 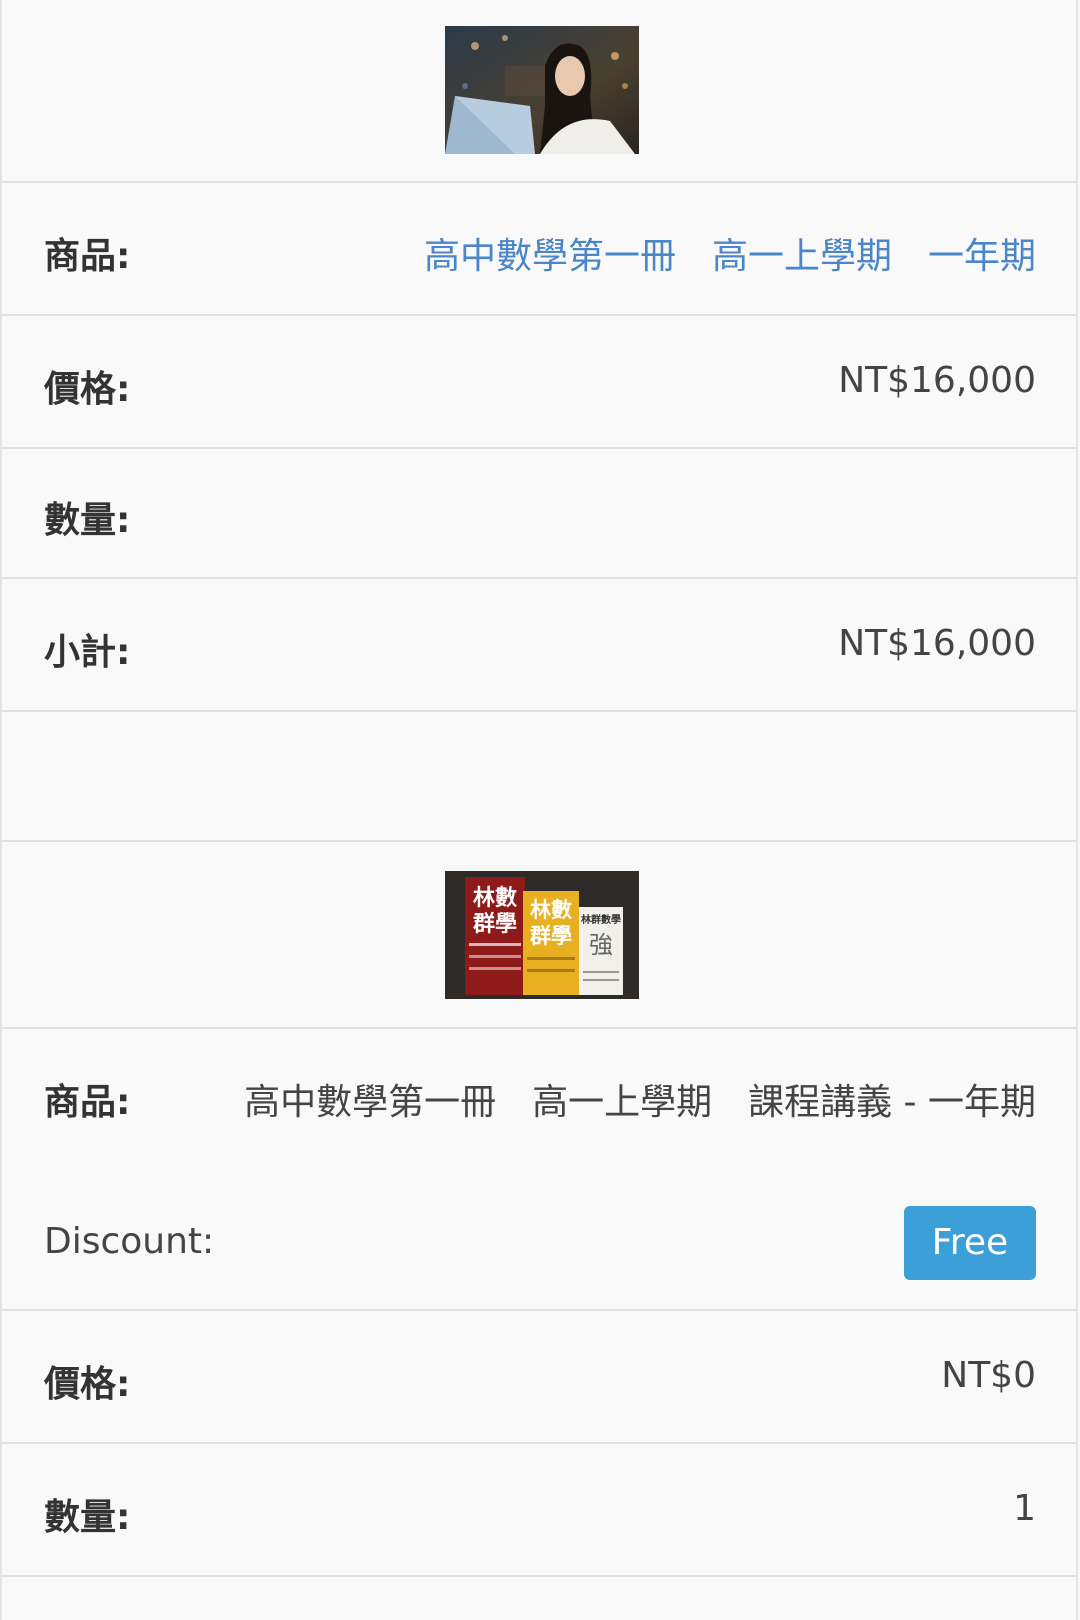 What do you see at coordinates (730, 253) in the screenshot?
I see `product-name-link: 高中數學第一冊 高一上學期 一年期` at bounding box center [730, 253].